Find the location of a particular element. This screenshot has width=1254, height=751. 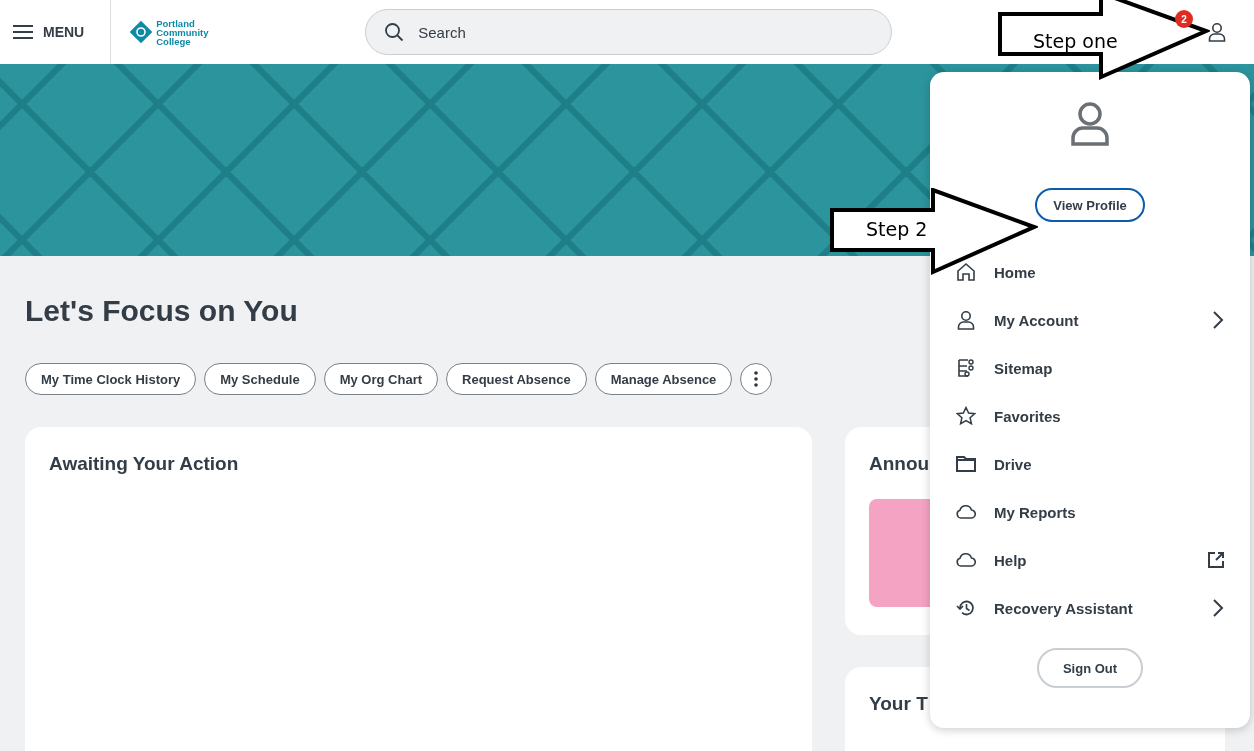

quick-link-button: My Time Clock History is located at coordinates (111, 379).